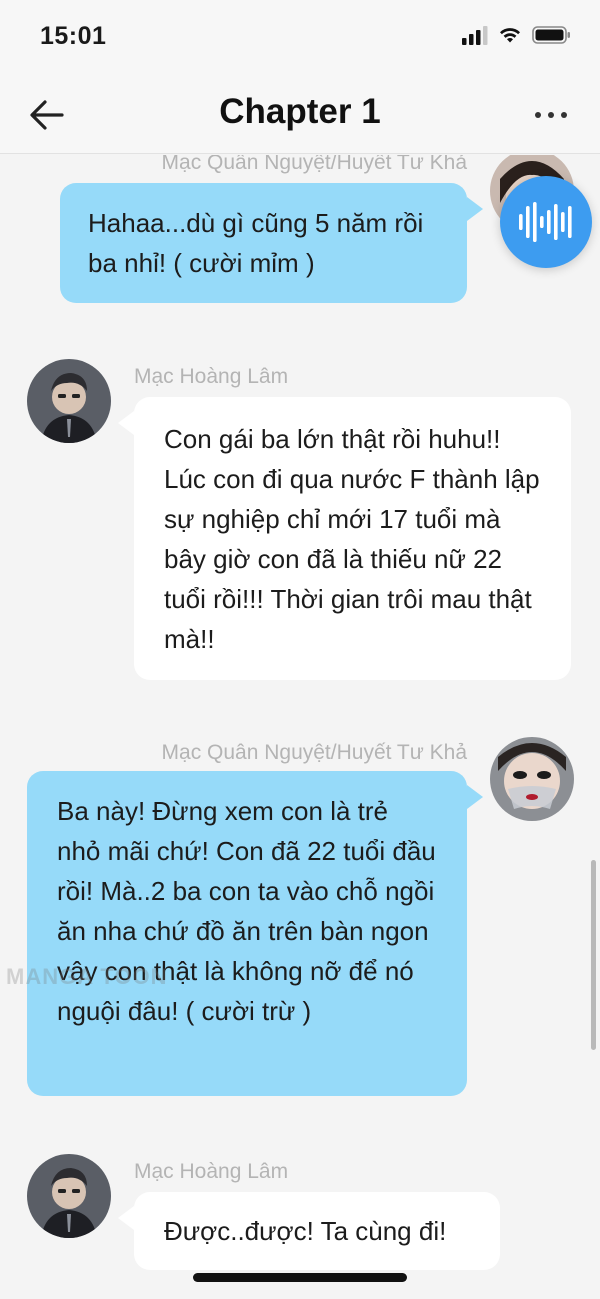  I want to click on status-bar: 15:01, so click(300, 39).